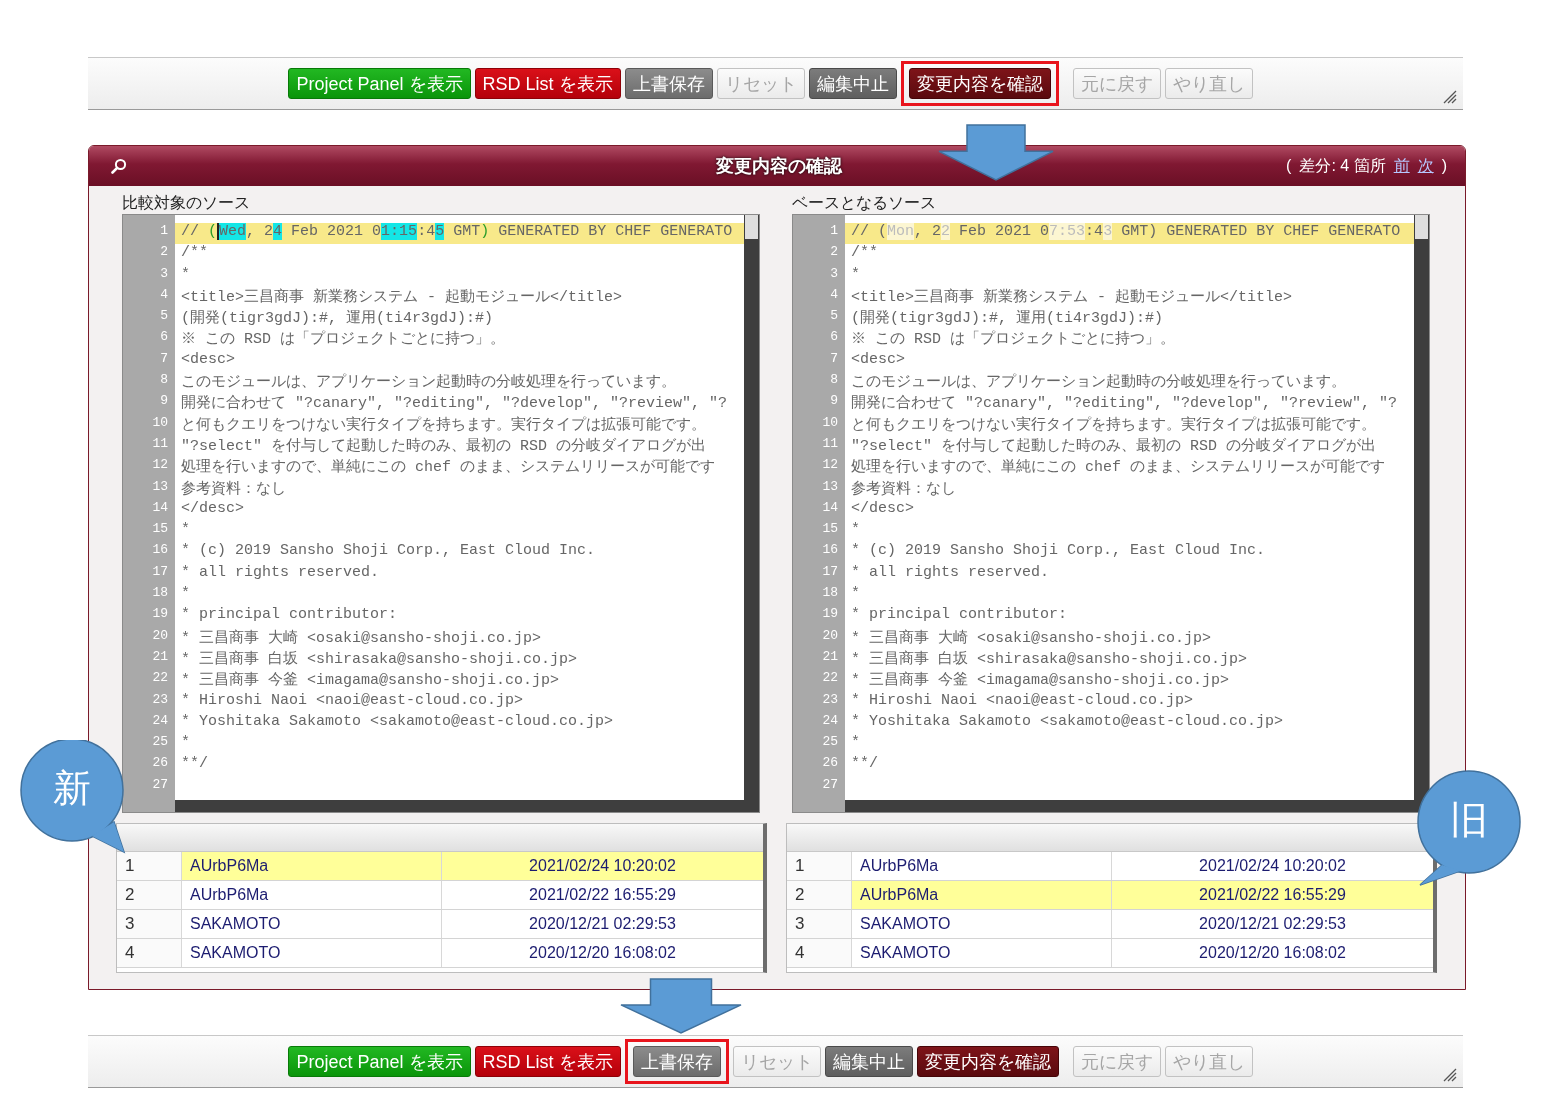  Describe the element at coordinates (1401, 166) in the screenshot. I see `previous-link: 前` at that location.